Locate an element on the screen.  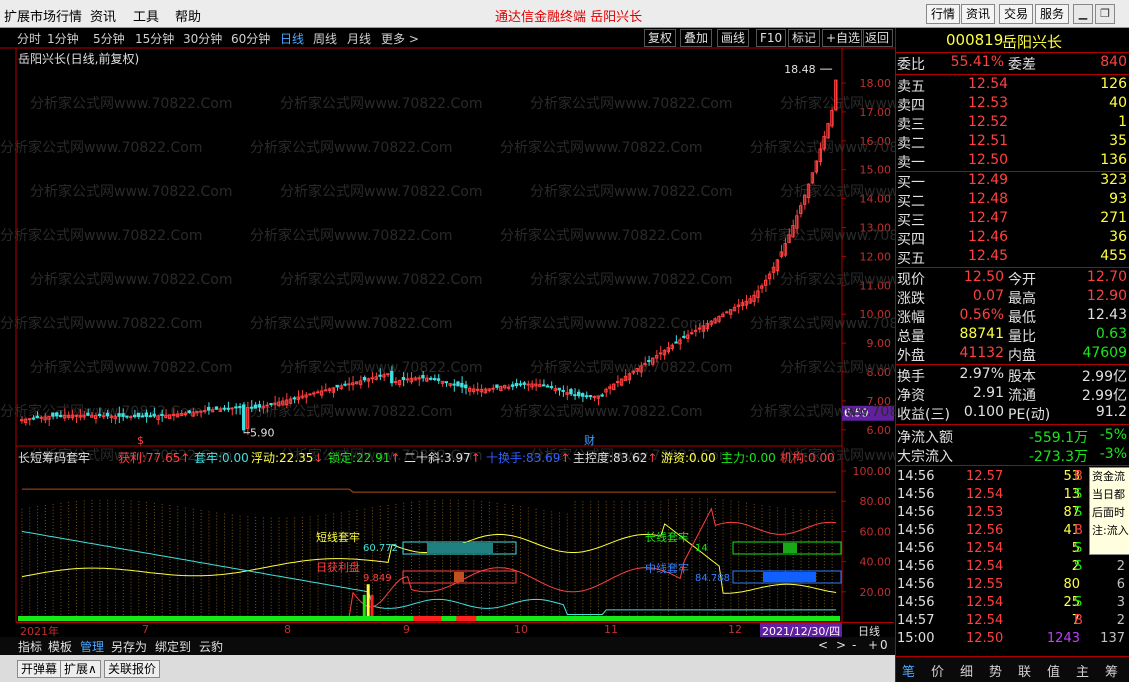
divider is located at coordinates (1012, 424).